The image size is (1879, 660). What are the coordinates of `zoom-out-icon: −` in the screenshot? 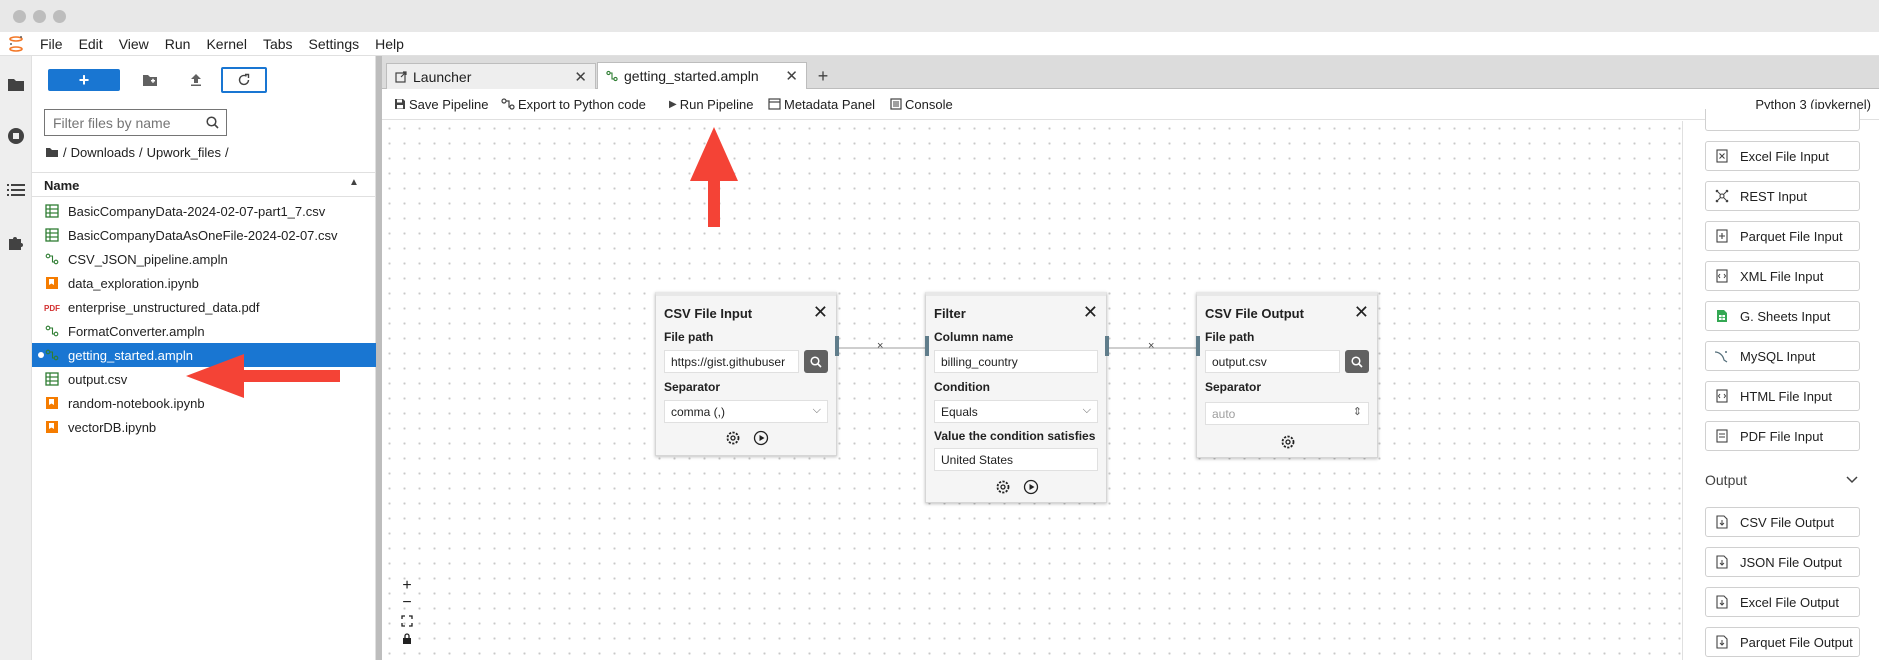 It's located at (407, 602).